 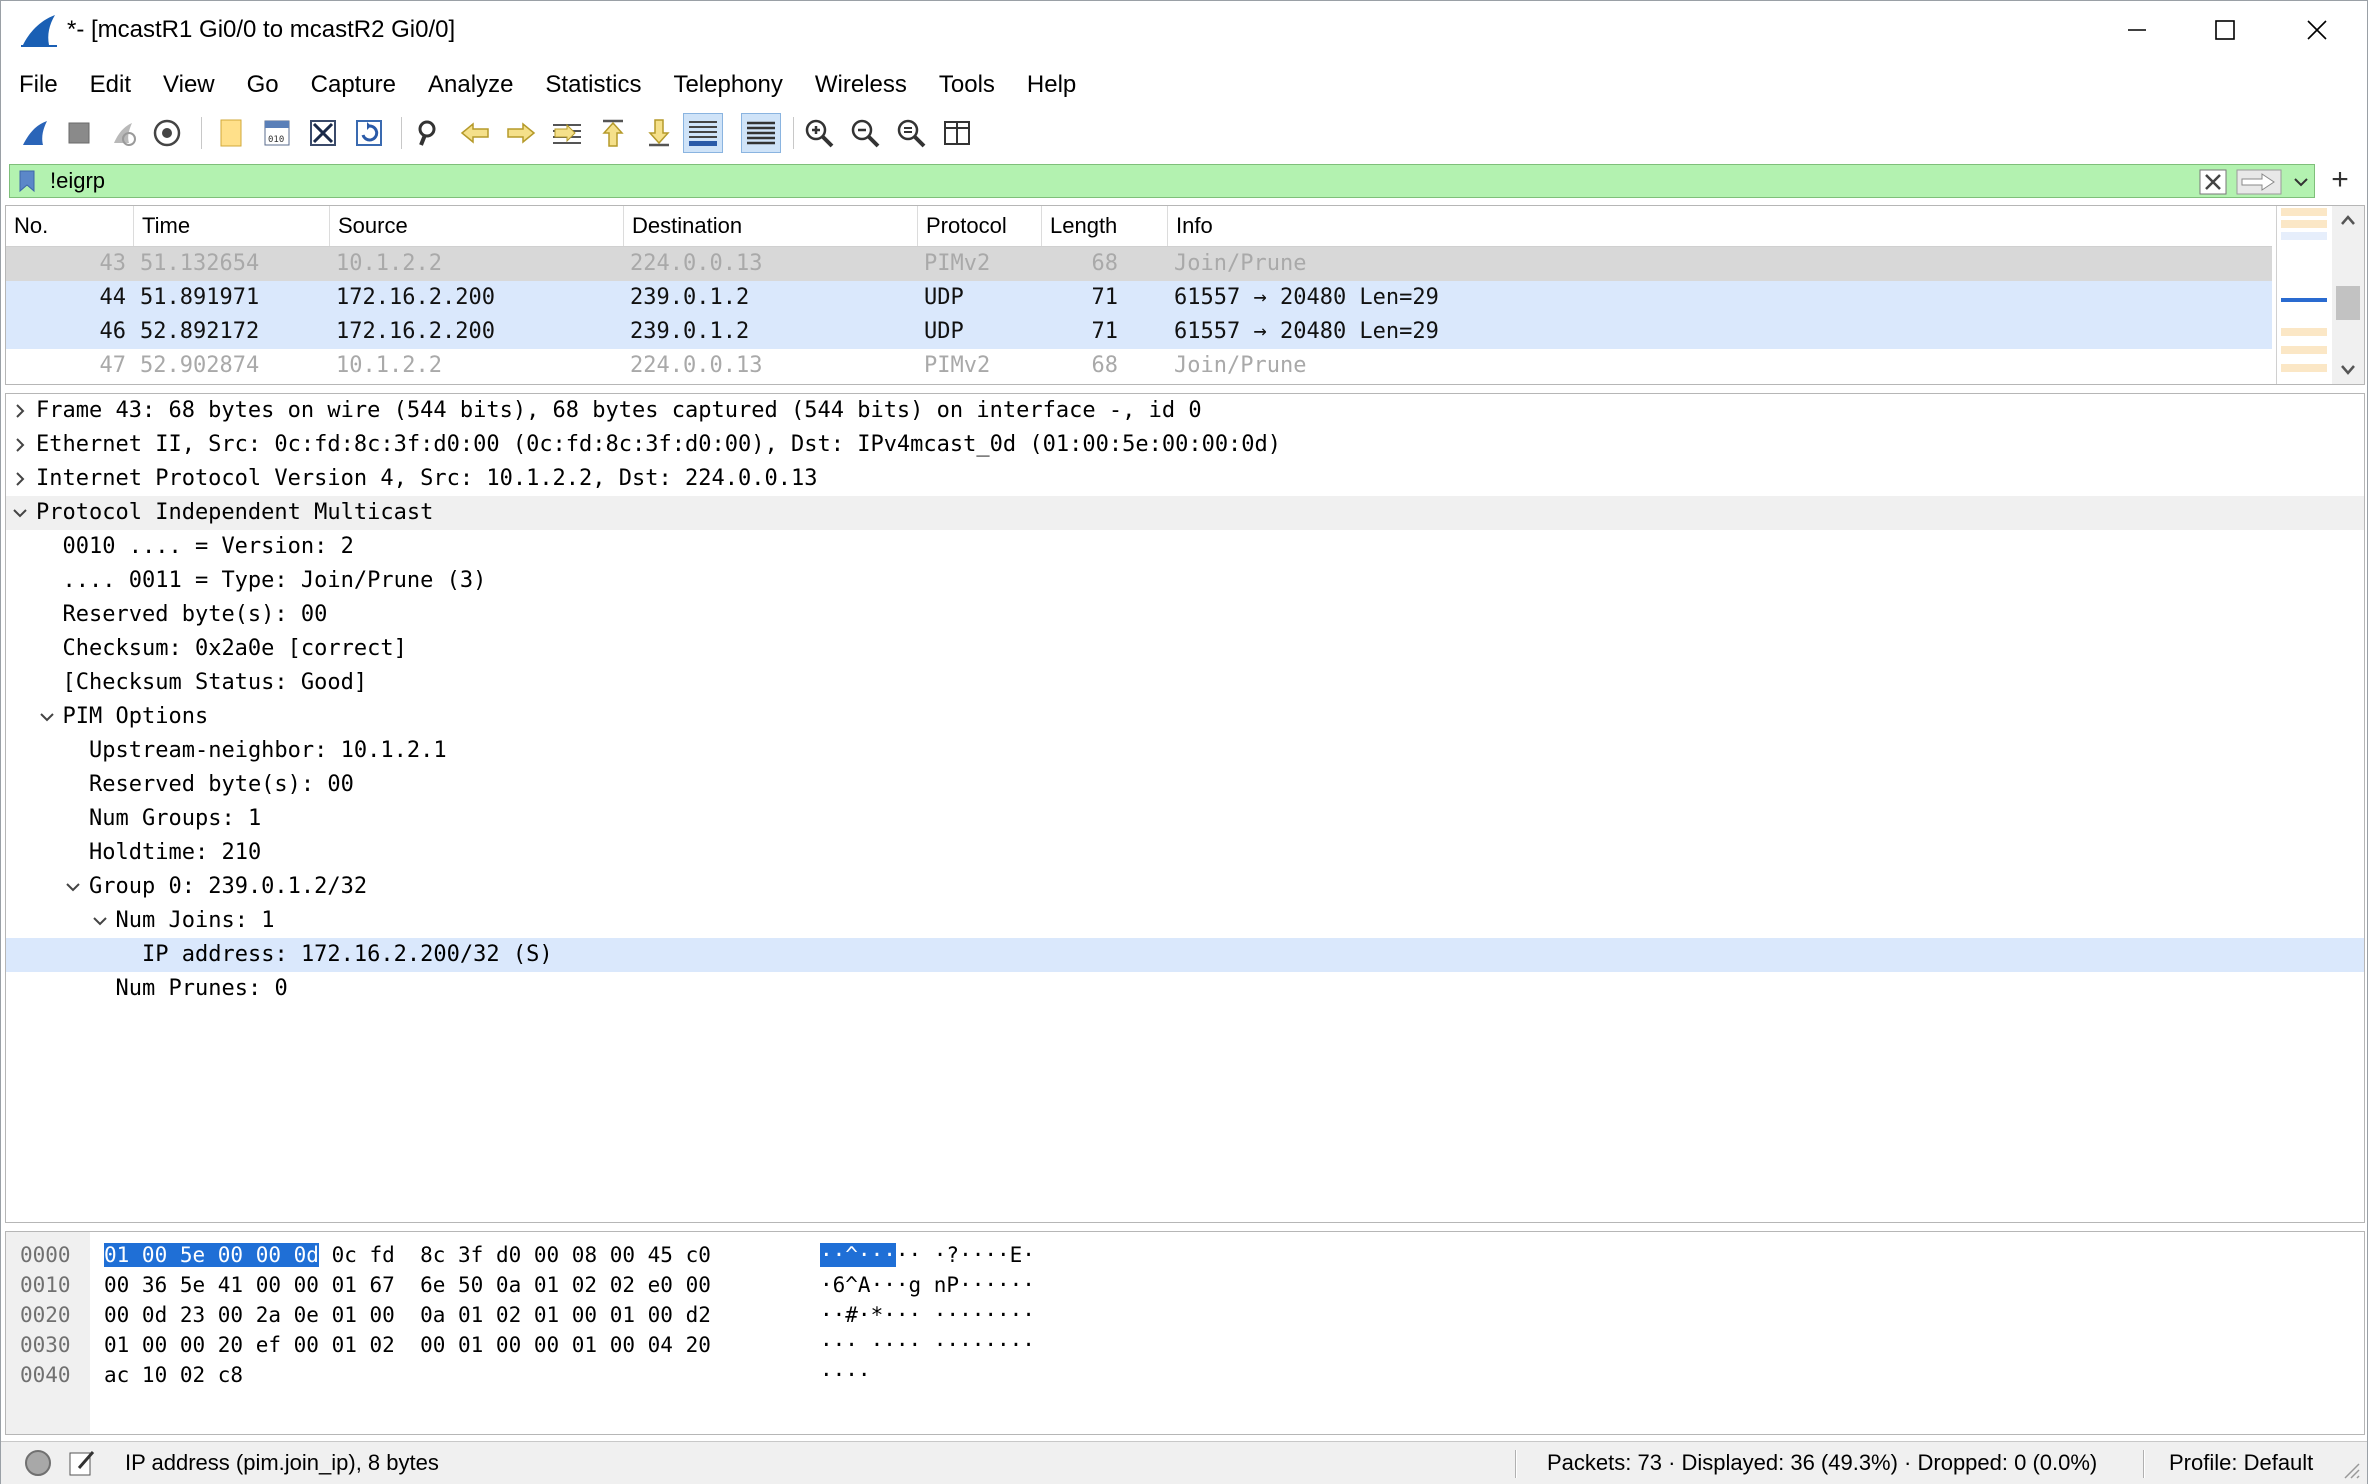 What do you see at coordinates (1100, 181) in the screenshot?
I see `display-filter-input` at bounding box center [1100, 181].